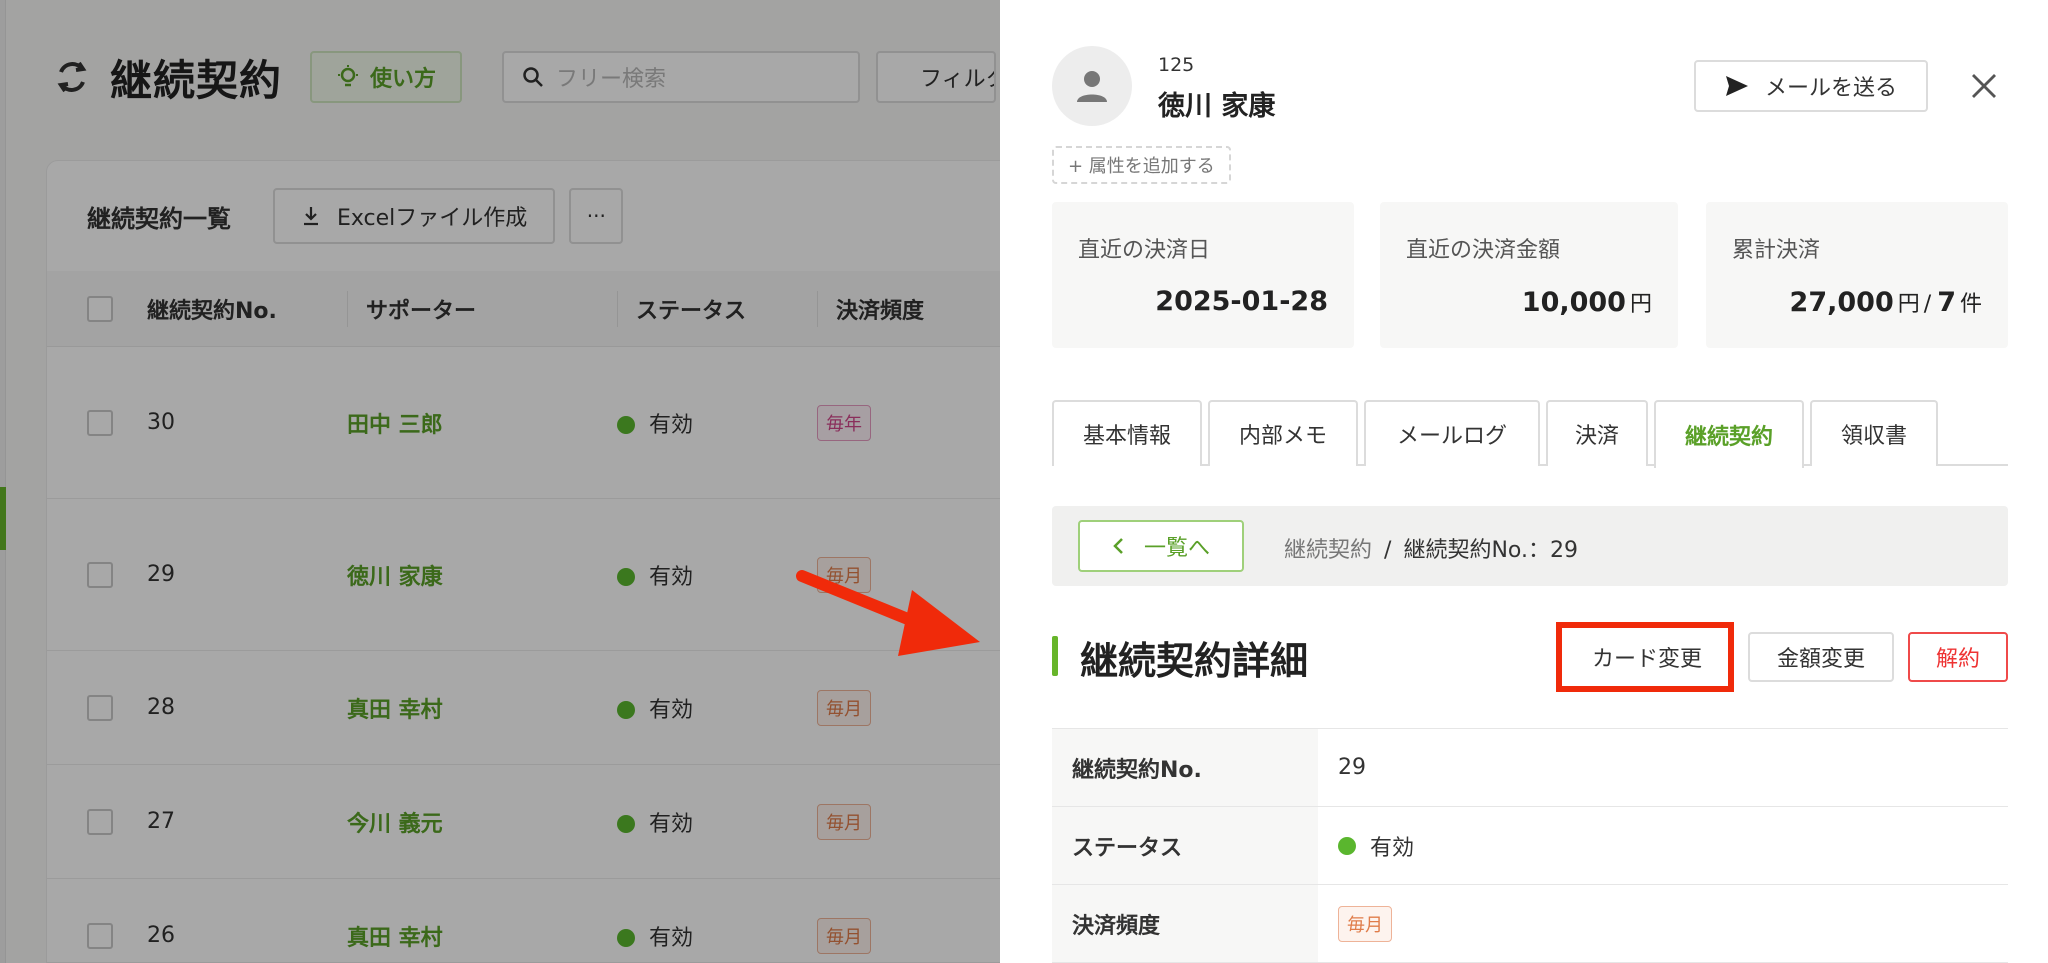 Image resolution: width=2048 pixels, height=963 pixels. I want to click on send-icon, so click(1736, 86).